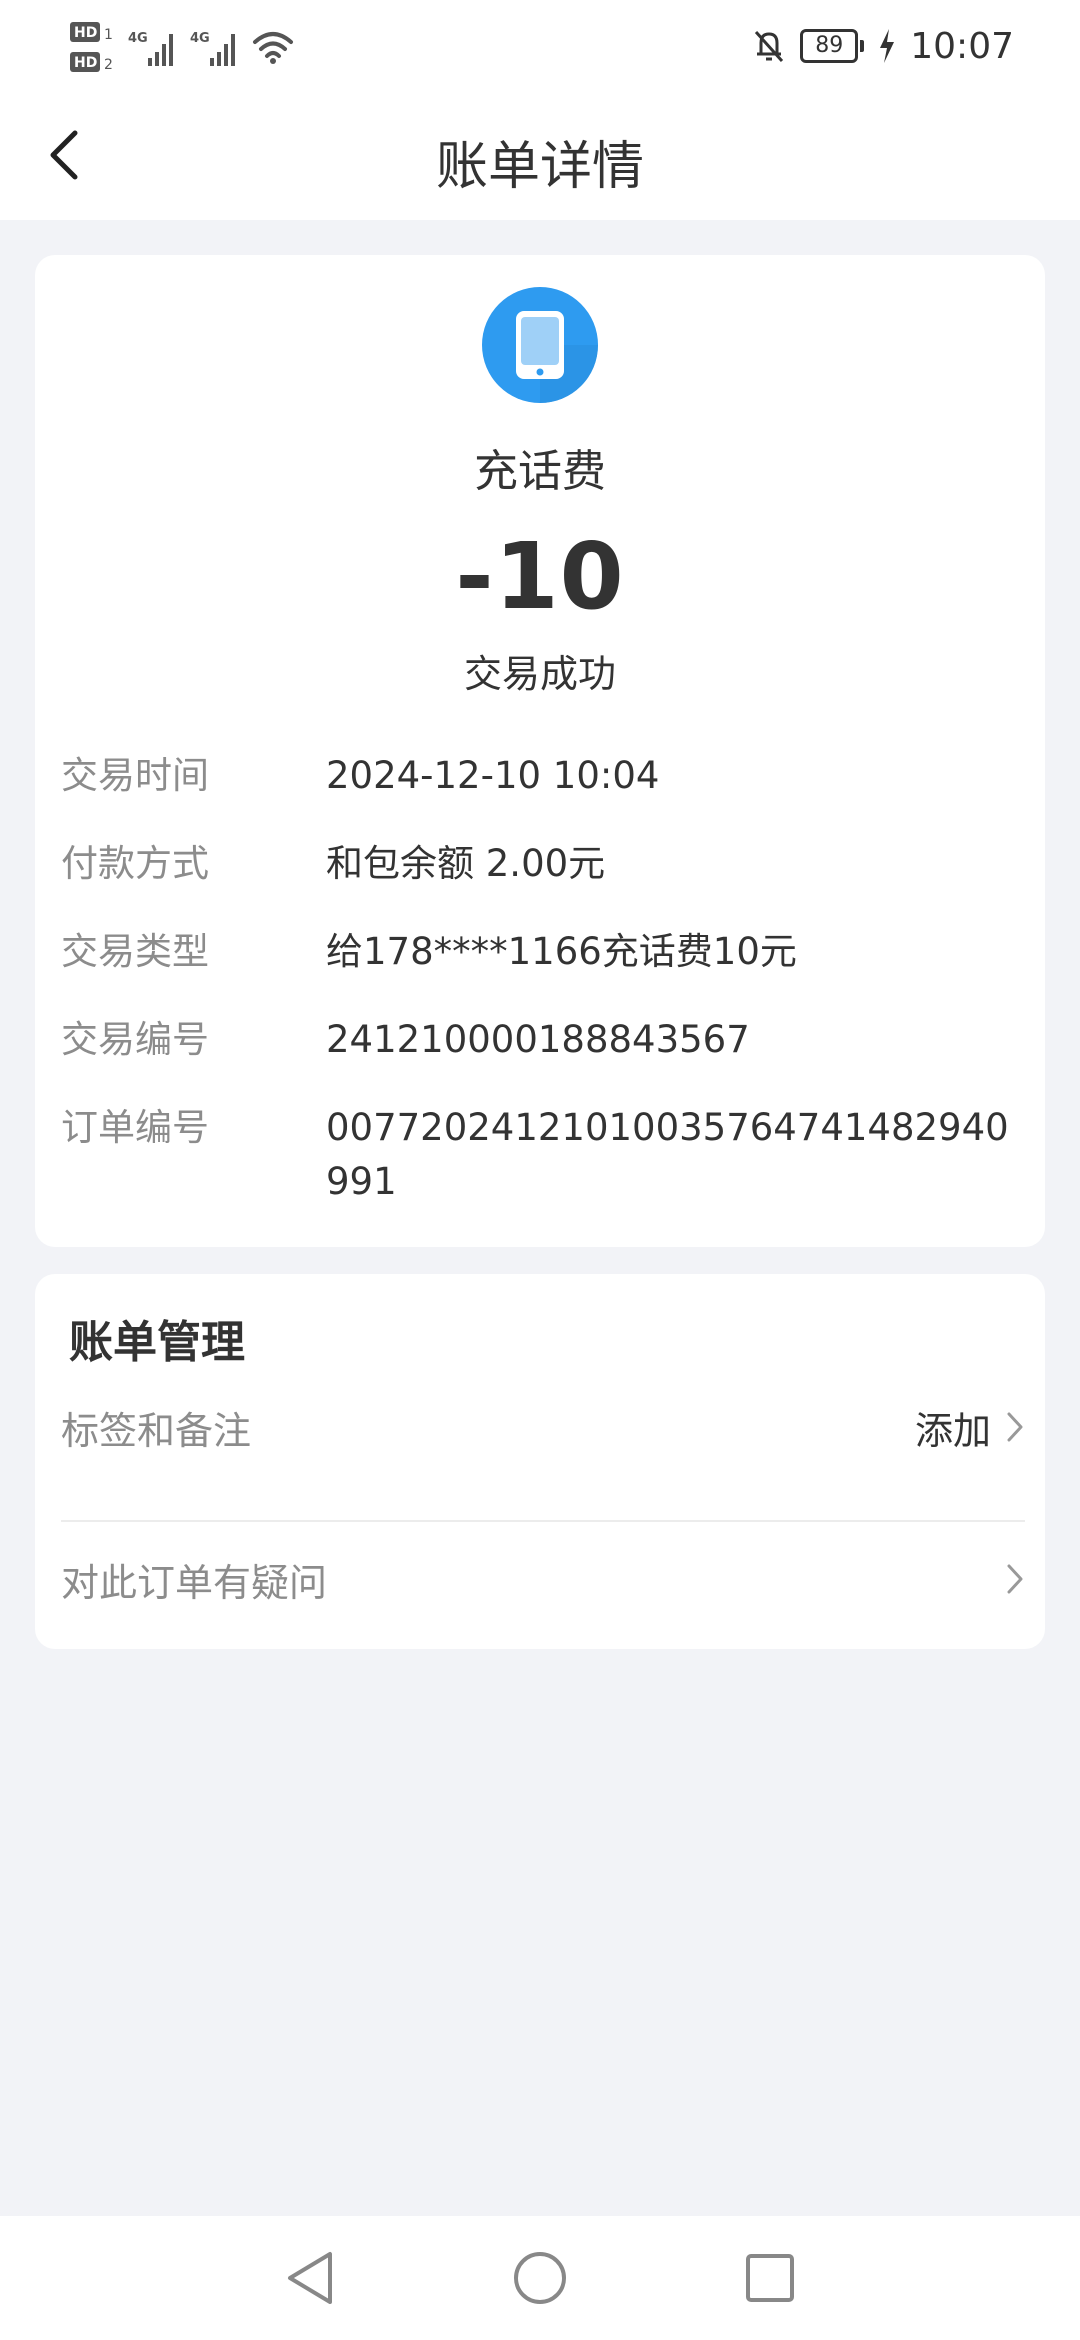 Image resolution: width=1080 pixels, height=2340 pixels. I want to click on detail-row-type: 交易类型 给178****1166充话费10元, so click(541, 952).